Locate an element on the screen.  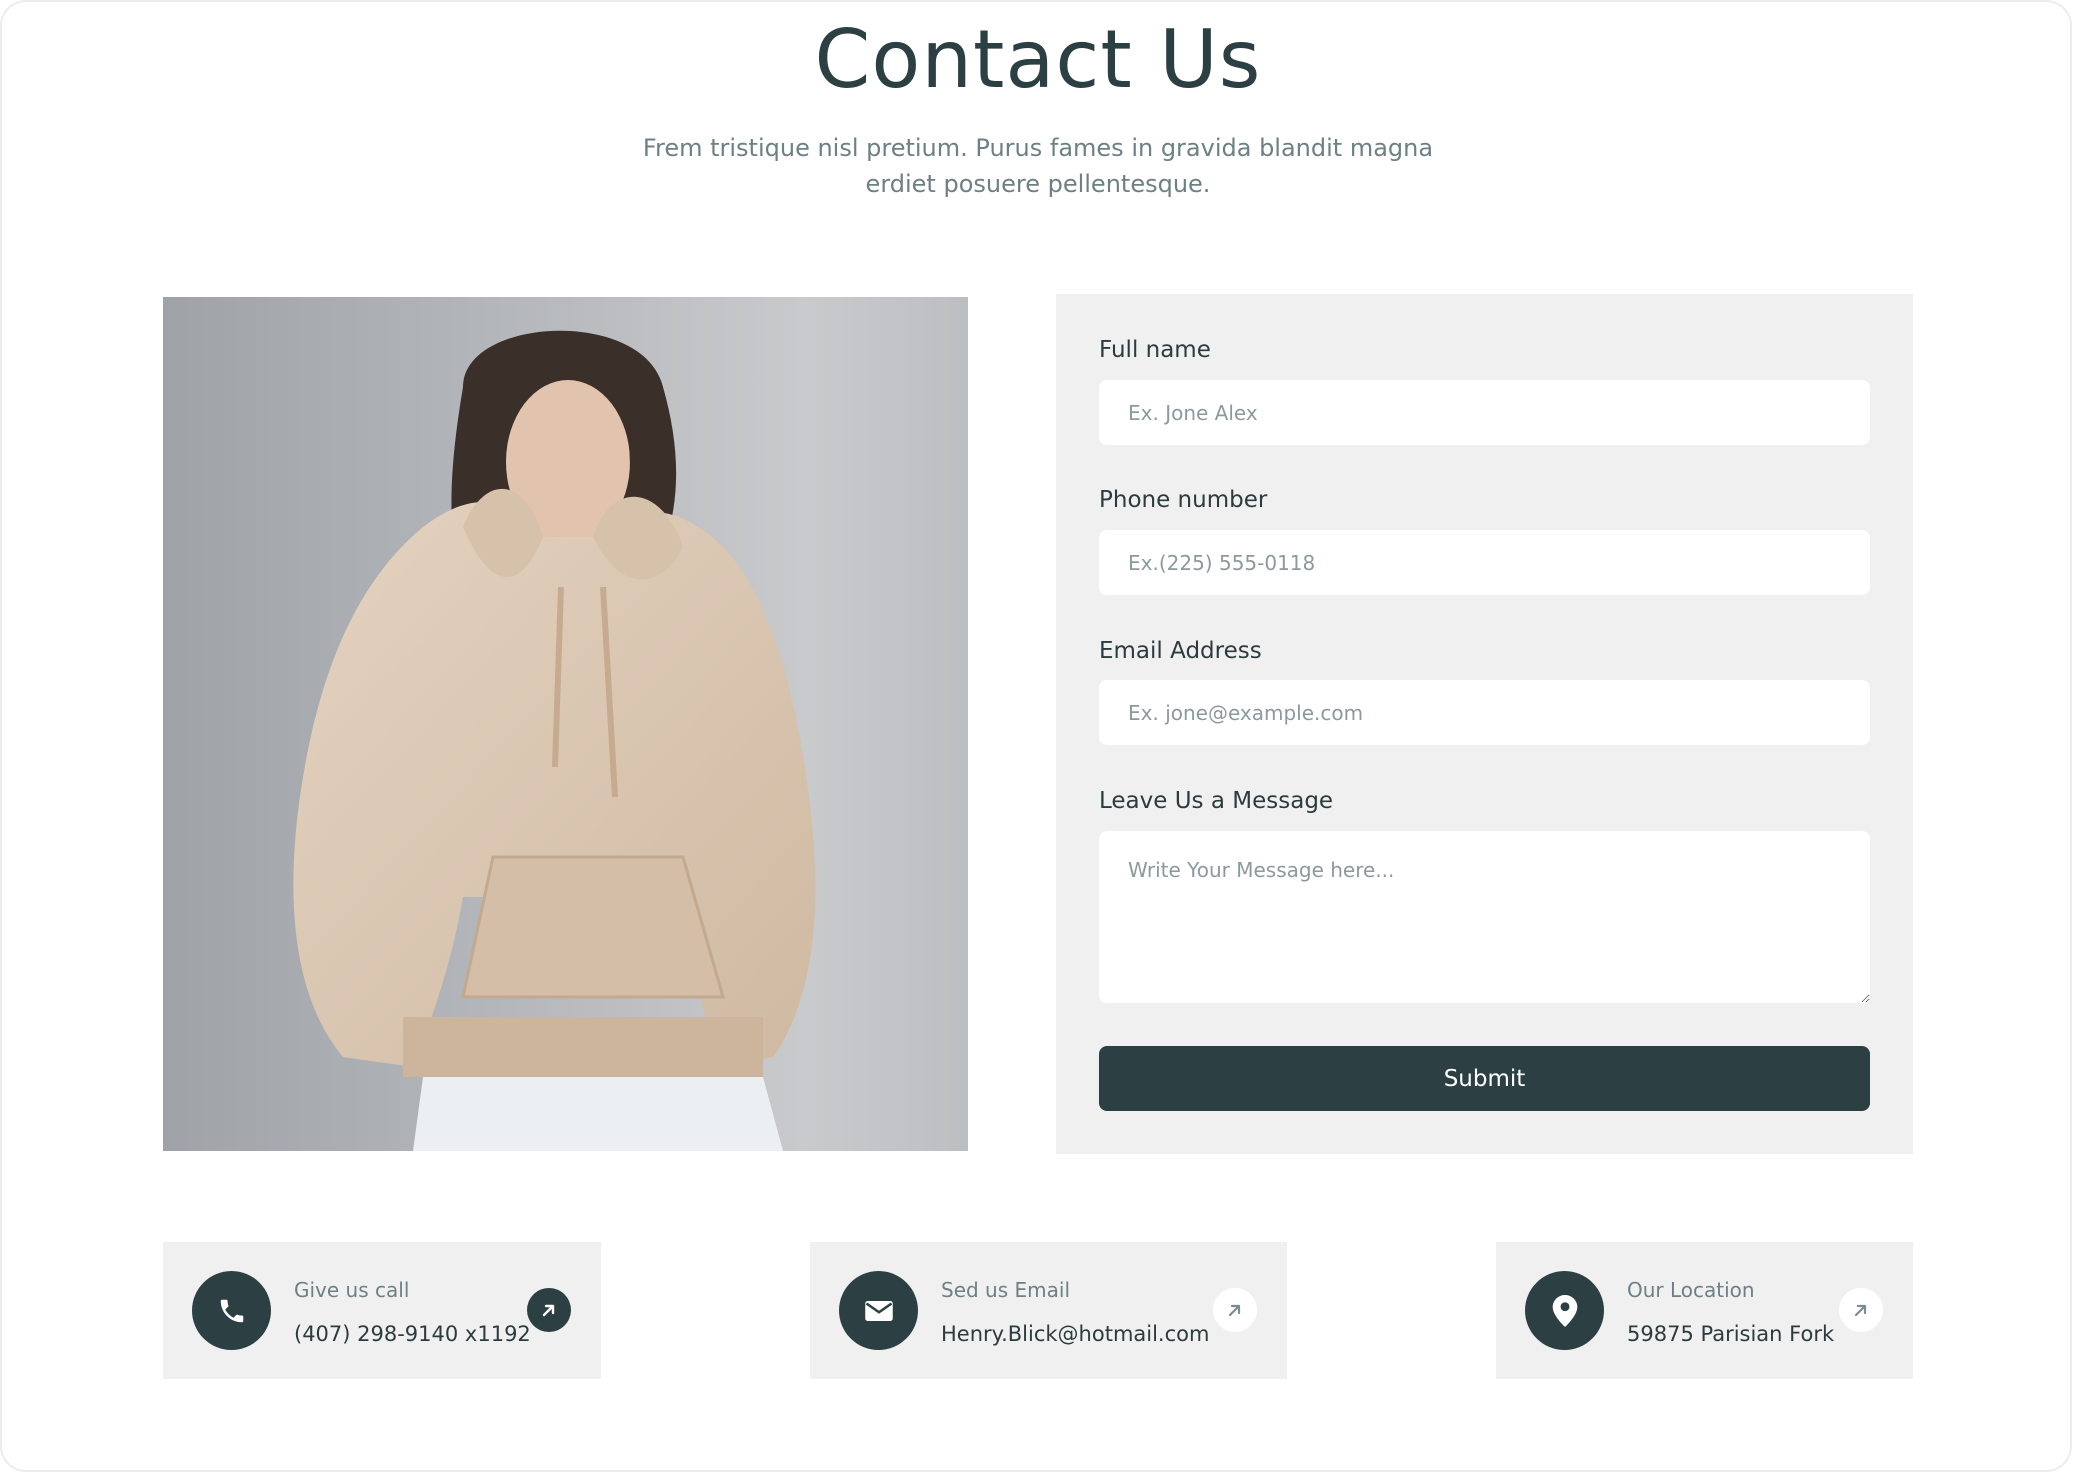
email-value: Henry.Blick@hotmail.com is located at coordinates (1075, 1334).